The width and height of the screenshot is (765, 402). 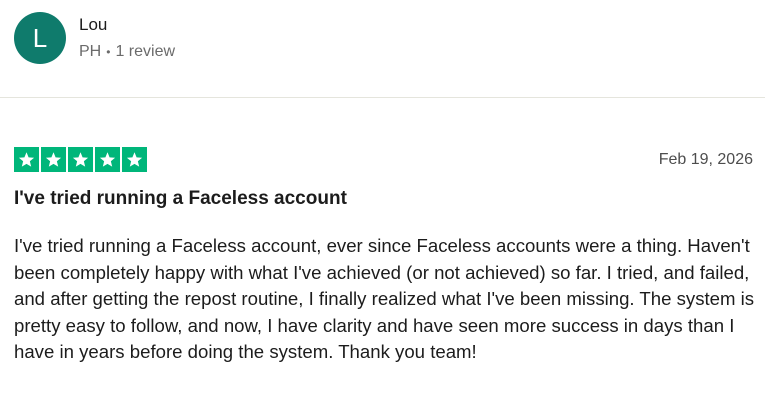 What do you see at coordinates (127, 25) in the screenshot?
I see `reviewer-name: Lou` at bounding box center [127, 25].